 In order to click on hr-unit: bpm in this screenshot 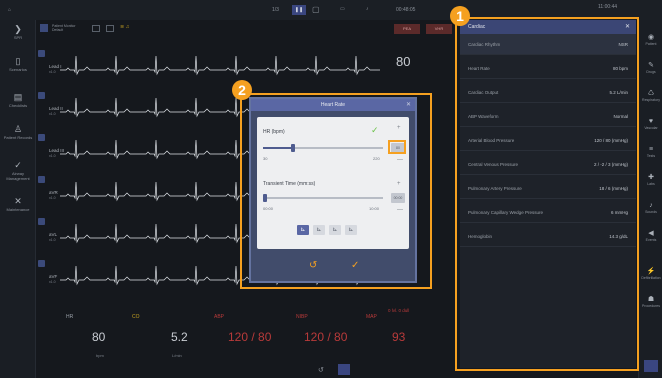, I will do `click(100, 355)`.